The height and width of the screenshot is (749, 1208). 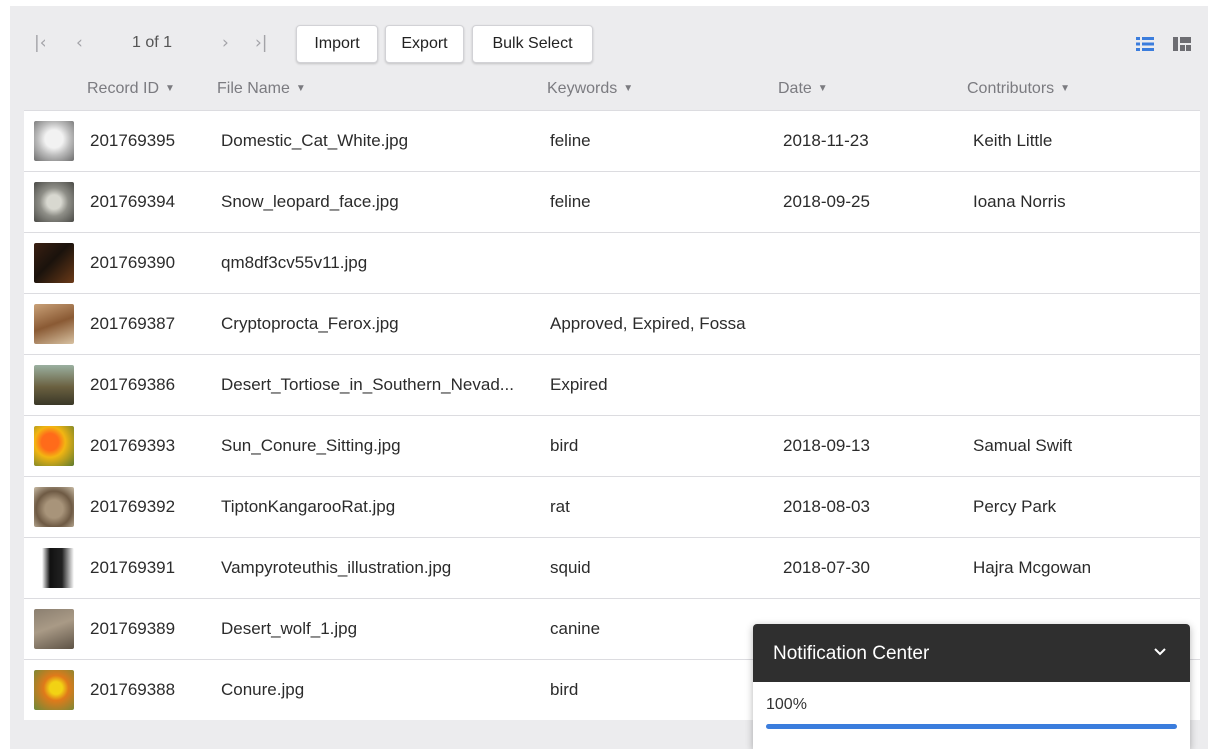 What do you see at coordinates (579, 384) in the screenshot?
I see `cell-keywords: Expired` at bounding box center [579, 384].